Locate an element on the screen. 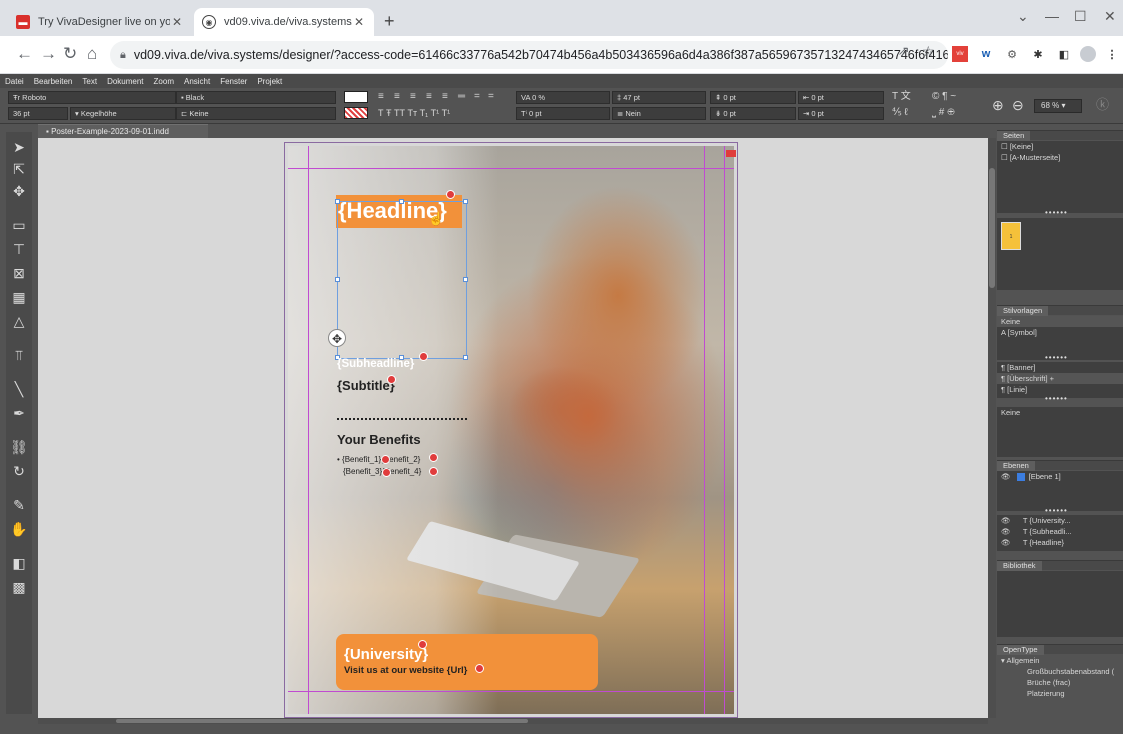  opentype-caps-spacing: Großbuchstabenabstand ( is located at coordinates (1060, 671).